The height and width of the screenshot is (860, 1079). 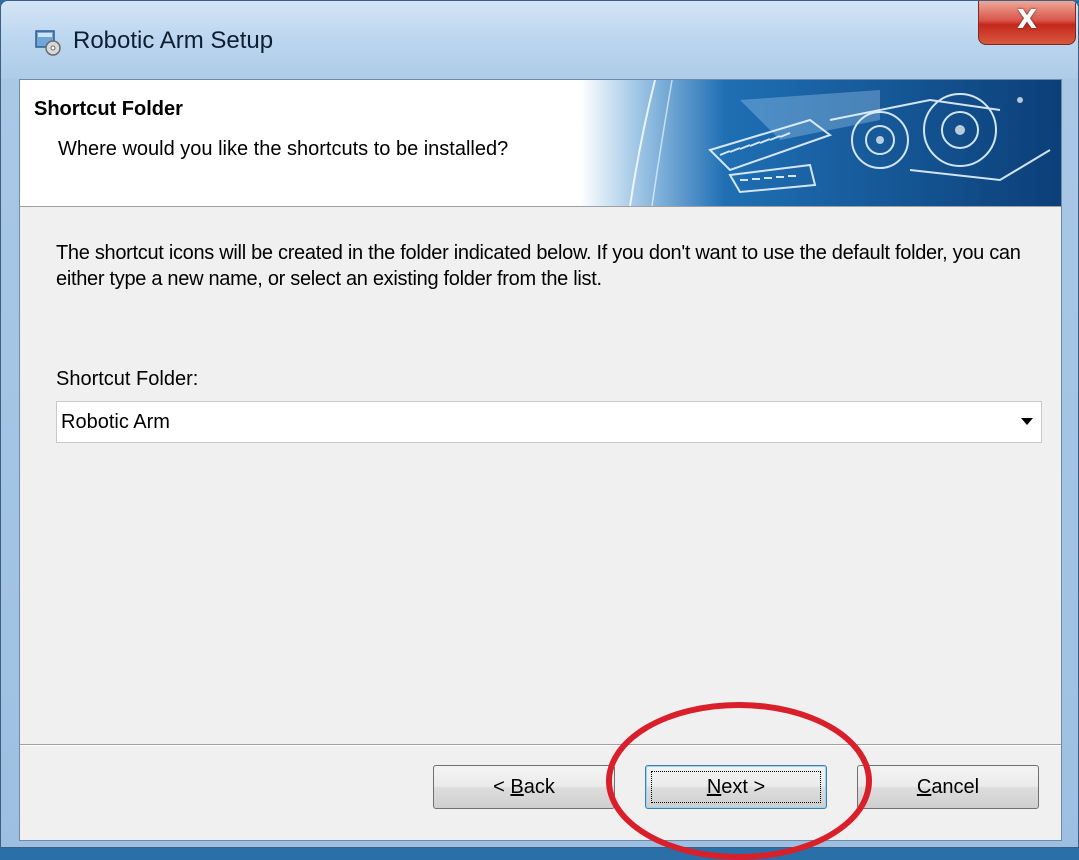 What do you see at coordinates (549, 422) in the screenshot?
I see `shortcut-folder-combobox: Robotic Arm` at bounding box center [549, 422].